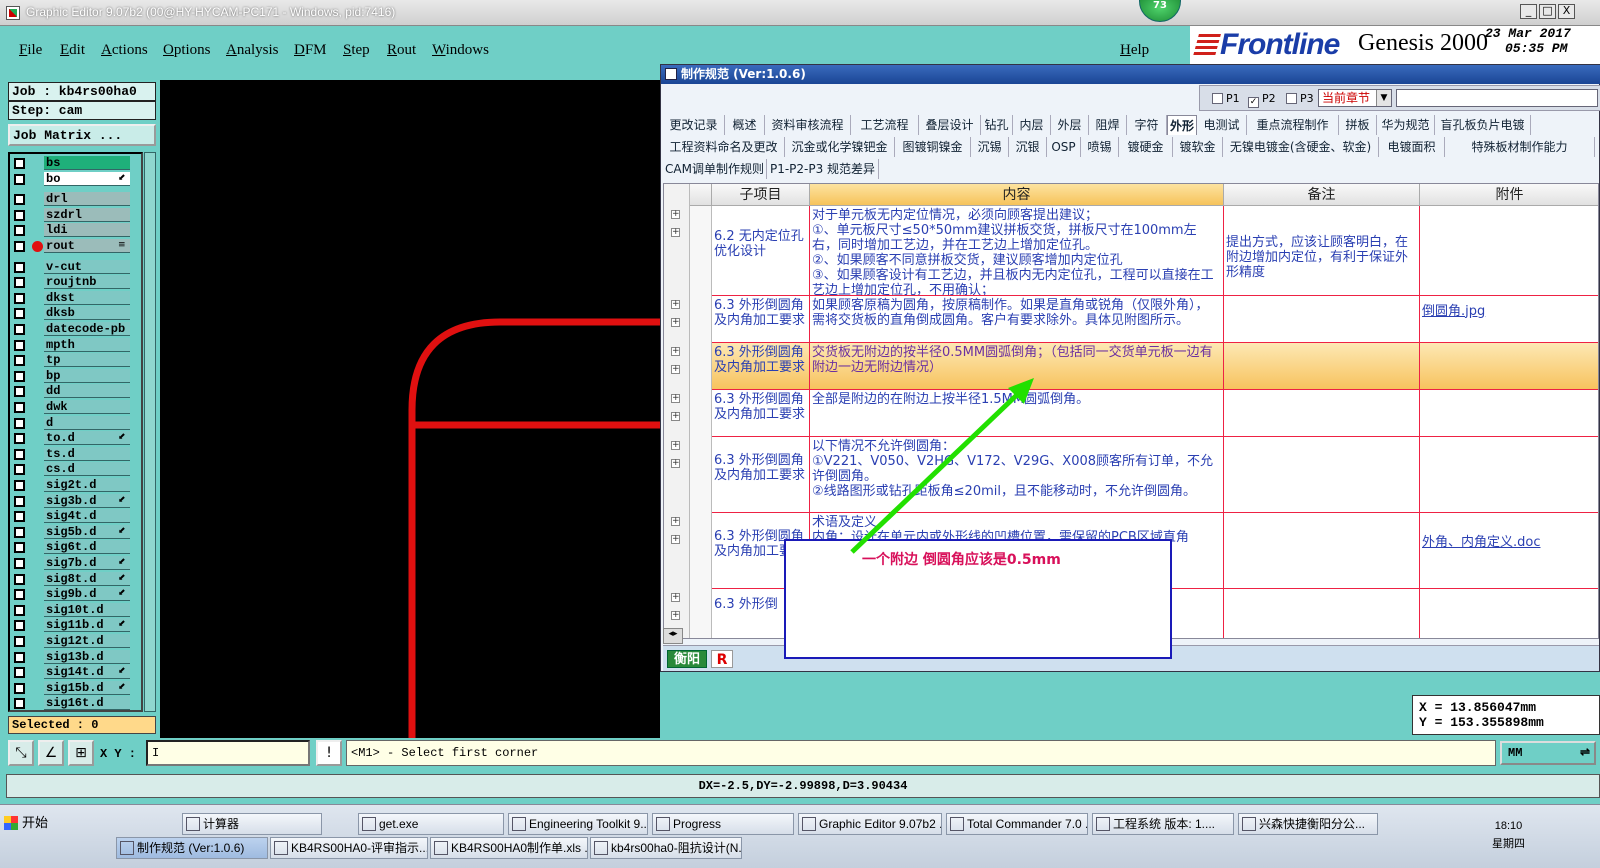  What do you see at coordinates (1520, 147) in the screenshot?
I see `tab-row2-11: 特殊板材制作能力` at bounding box center [1520, 147].